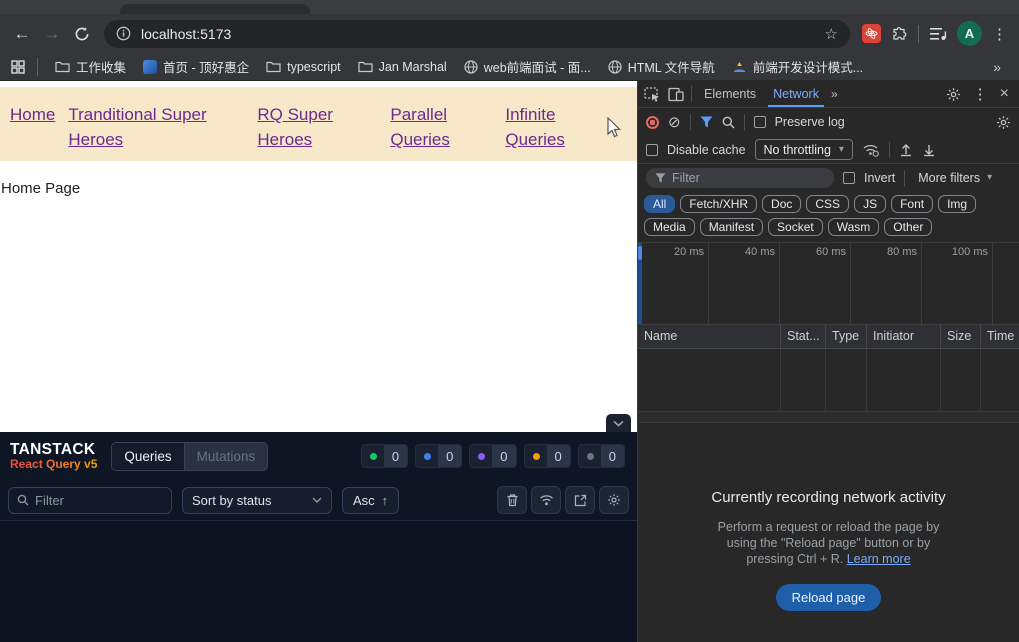  I want to click on rq-pip-button, so click(580, 500).